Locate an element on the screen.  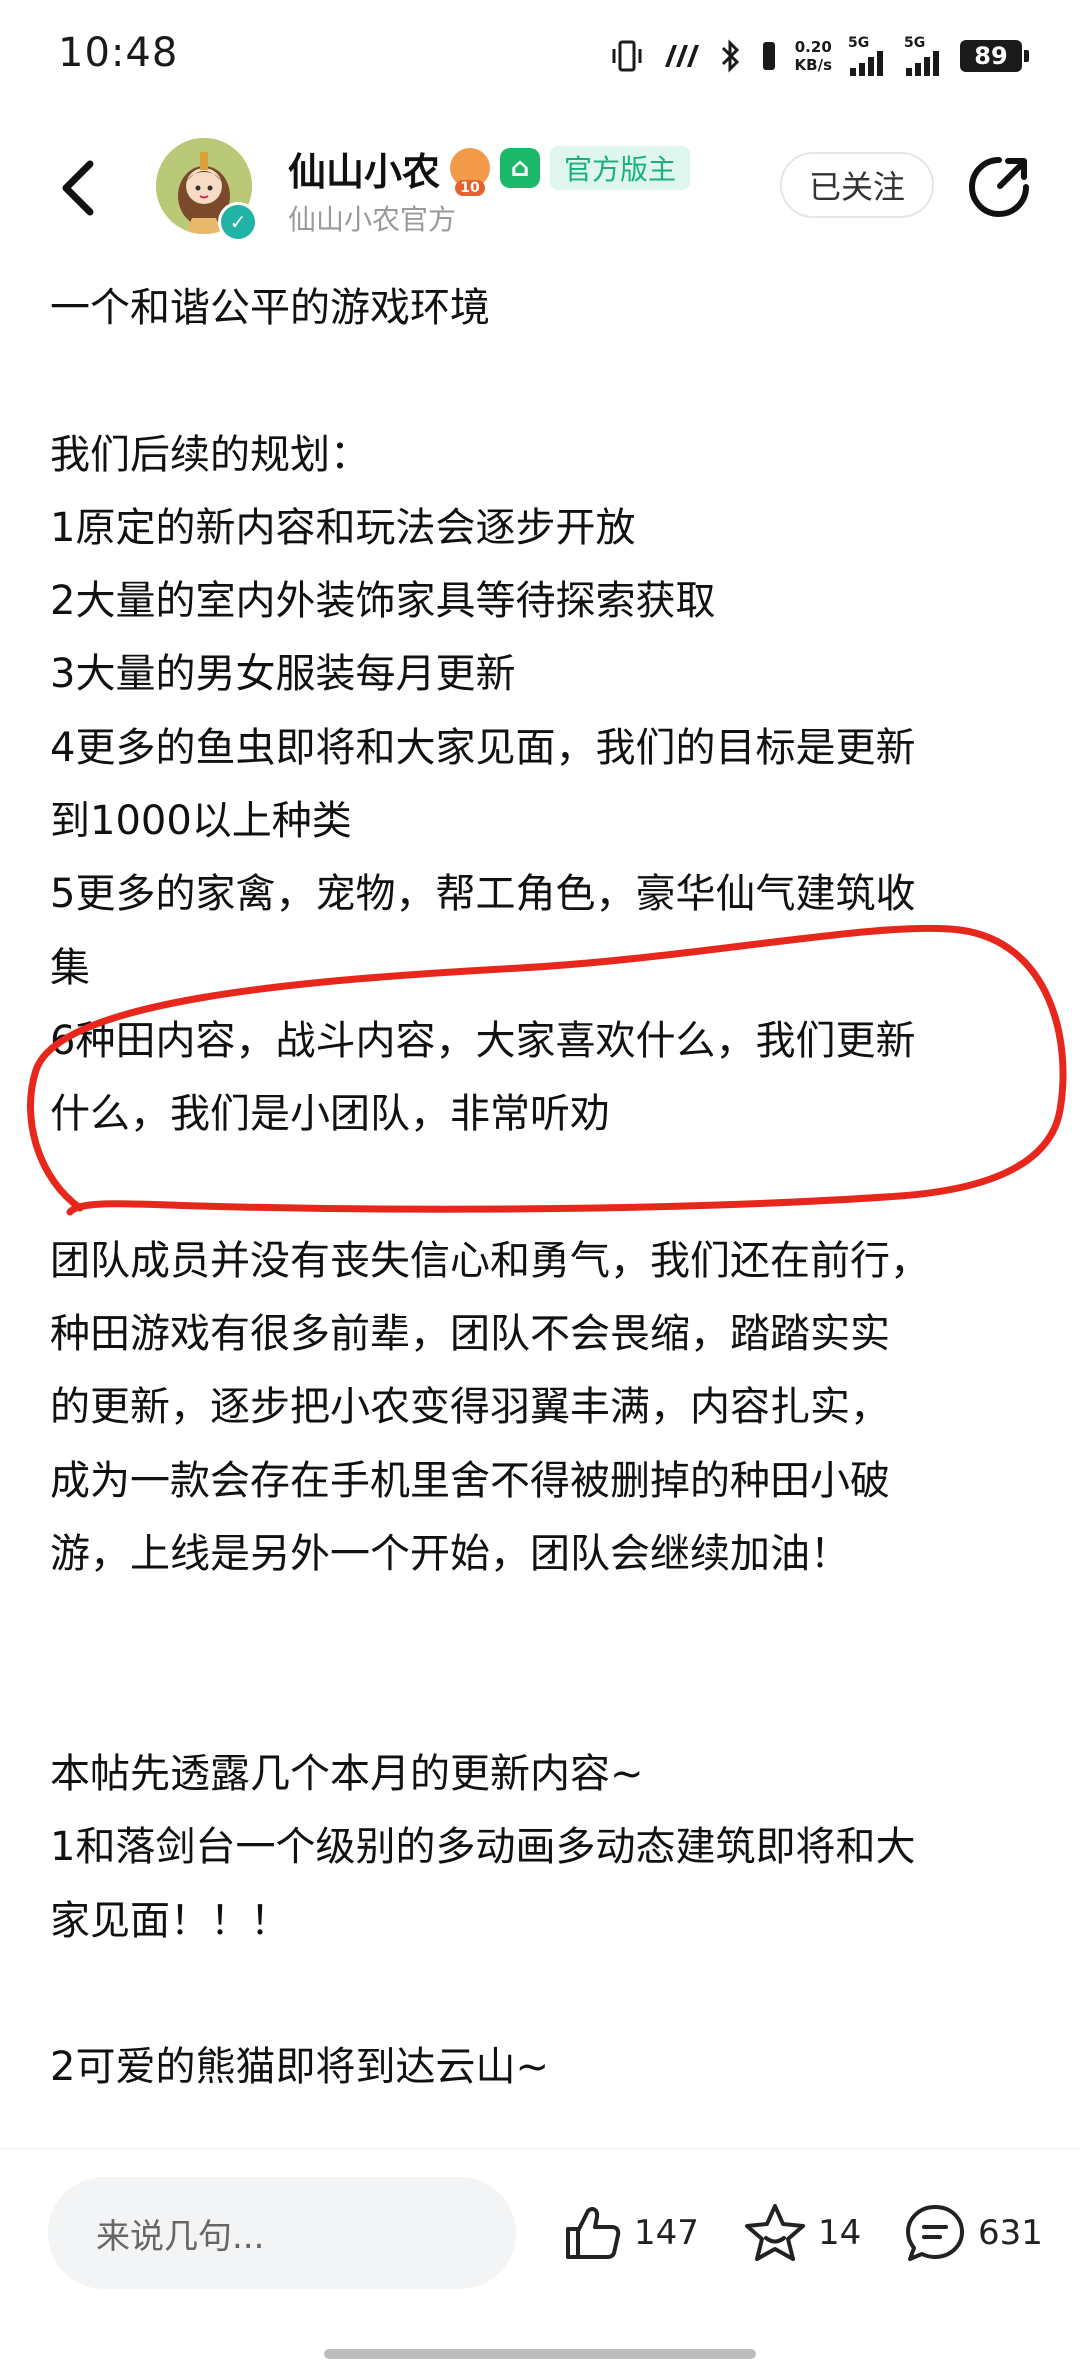
post-line: 1原定的新内容和玩法会逐步开放 is located at coordinates (343, 527).